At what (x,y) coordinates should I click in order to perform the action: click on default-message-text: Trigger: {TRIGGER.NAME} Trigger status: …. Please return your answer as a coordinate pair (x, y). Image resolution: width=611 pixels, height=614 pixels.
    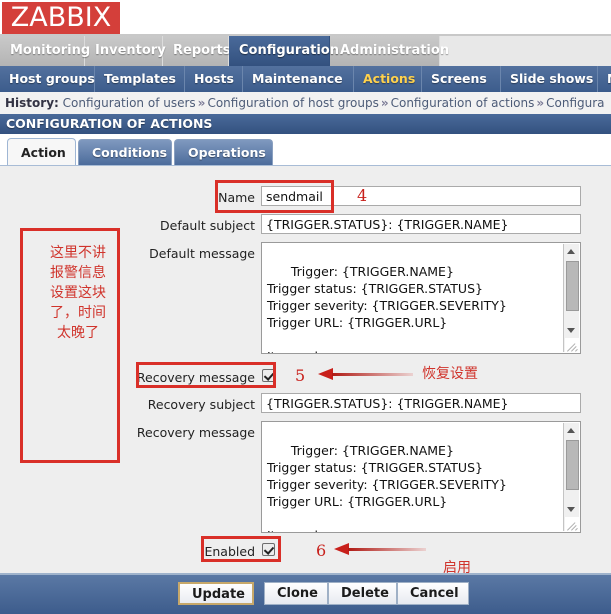
    Looking at the image, I should click on (387, 308).